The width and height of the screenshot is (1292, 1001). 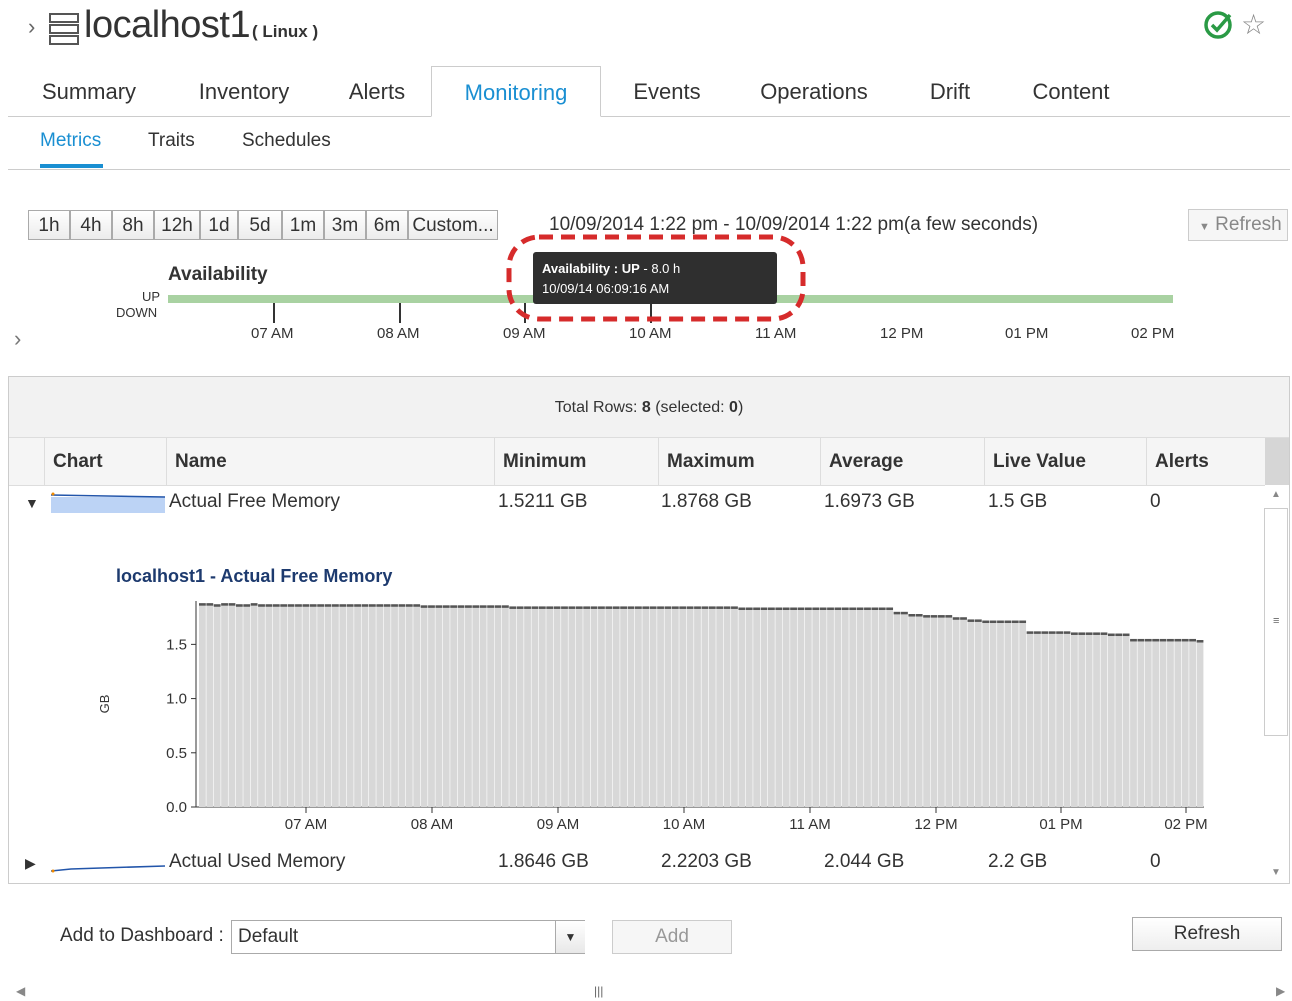 I want to click on add-button: Add, so click(x=672, y=937).